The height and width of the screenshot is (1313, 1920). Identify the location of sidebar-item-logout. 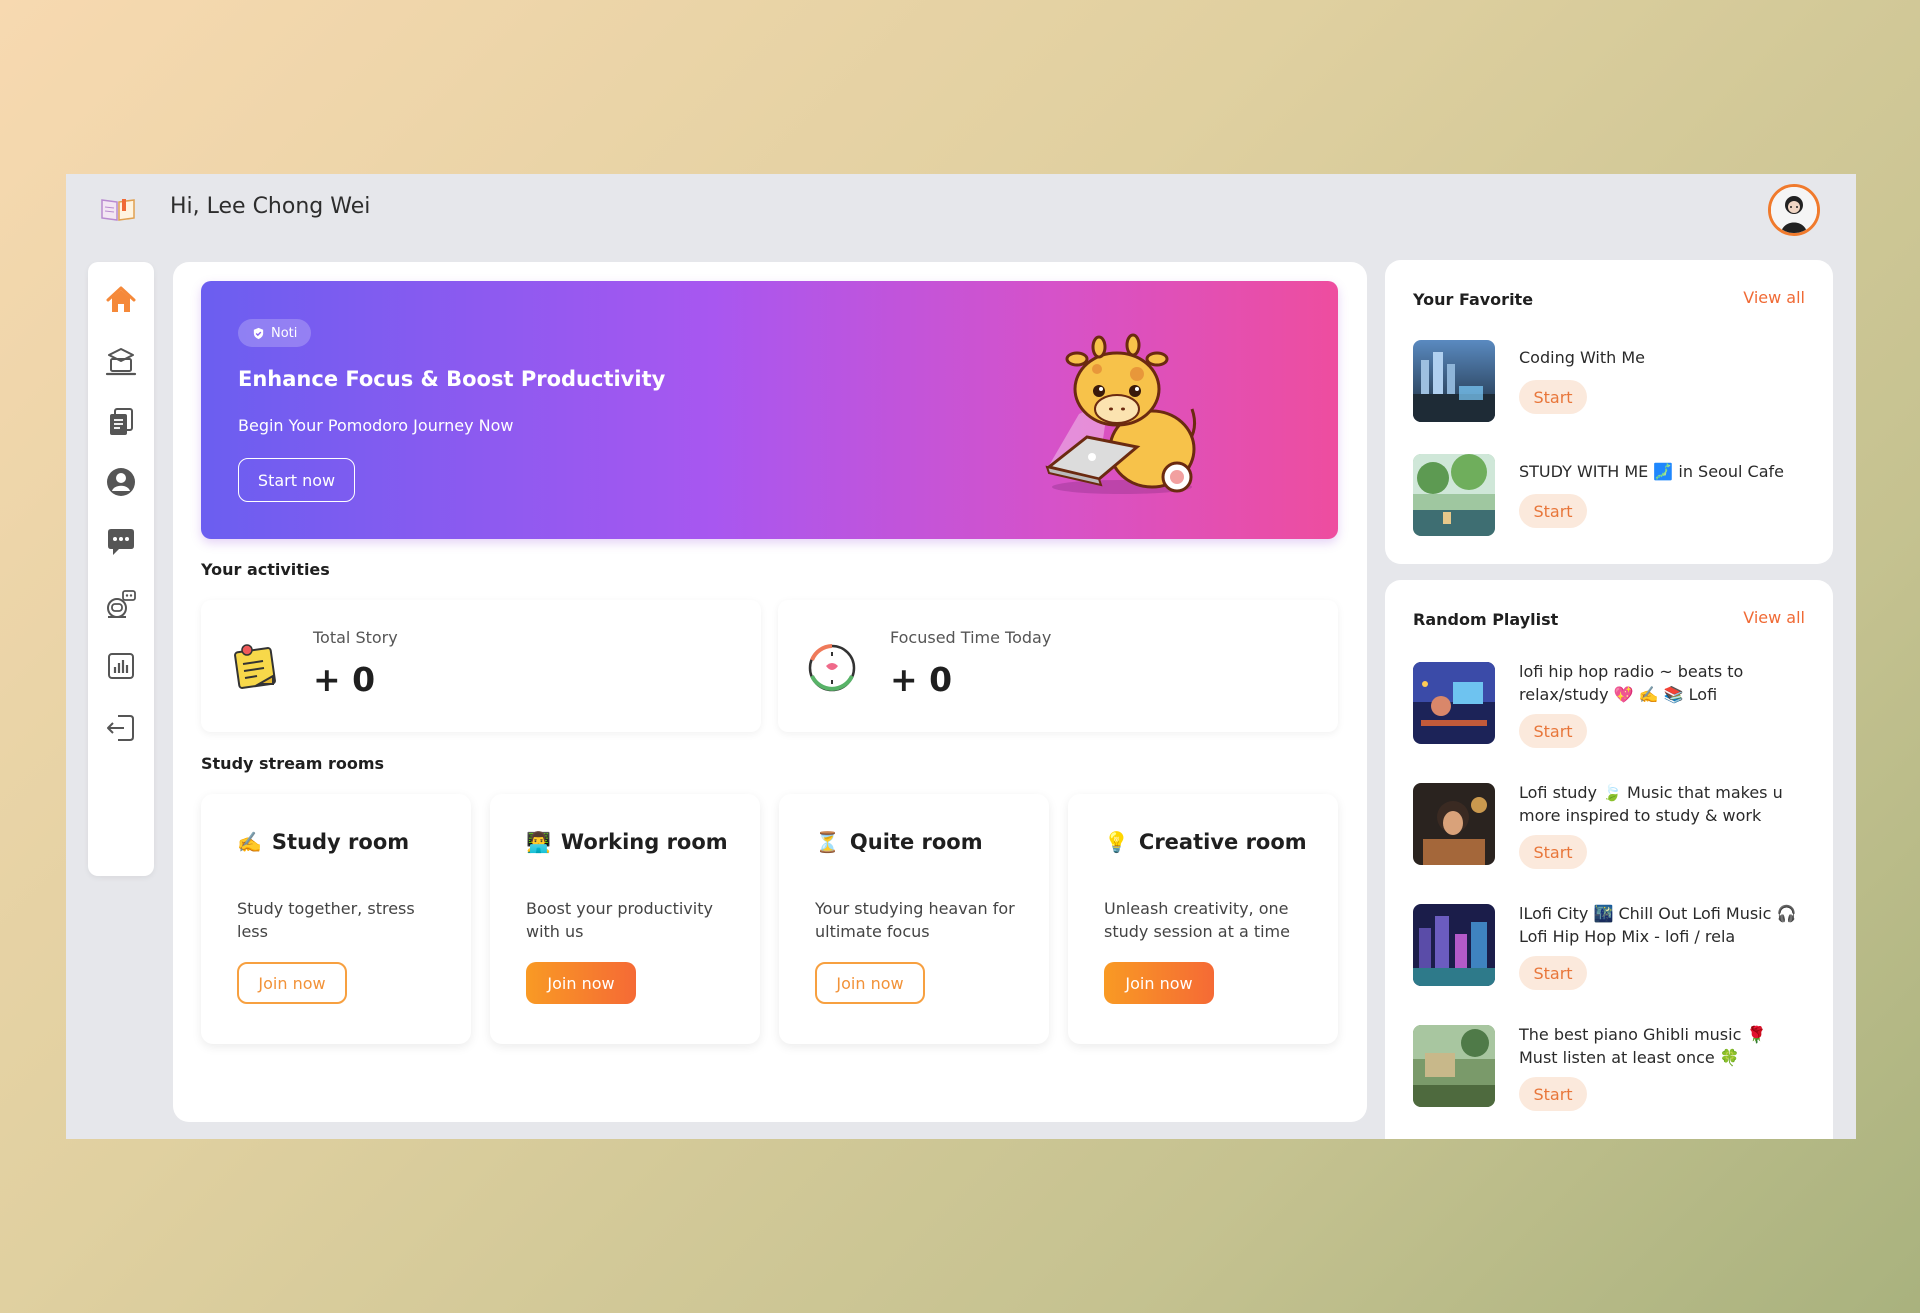
(121, 728).